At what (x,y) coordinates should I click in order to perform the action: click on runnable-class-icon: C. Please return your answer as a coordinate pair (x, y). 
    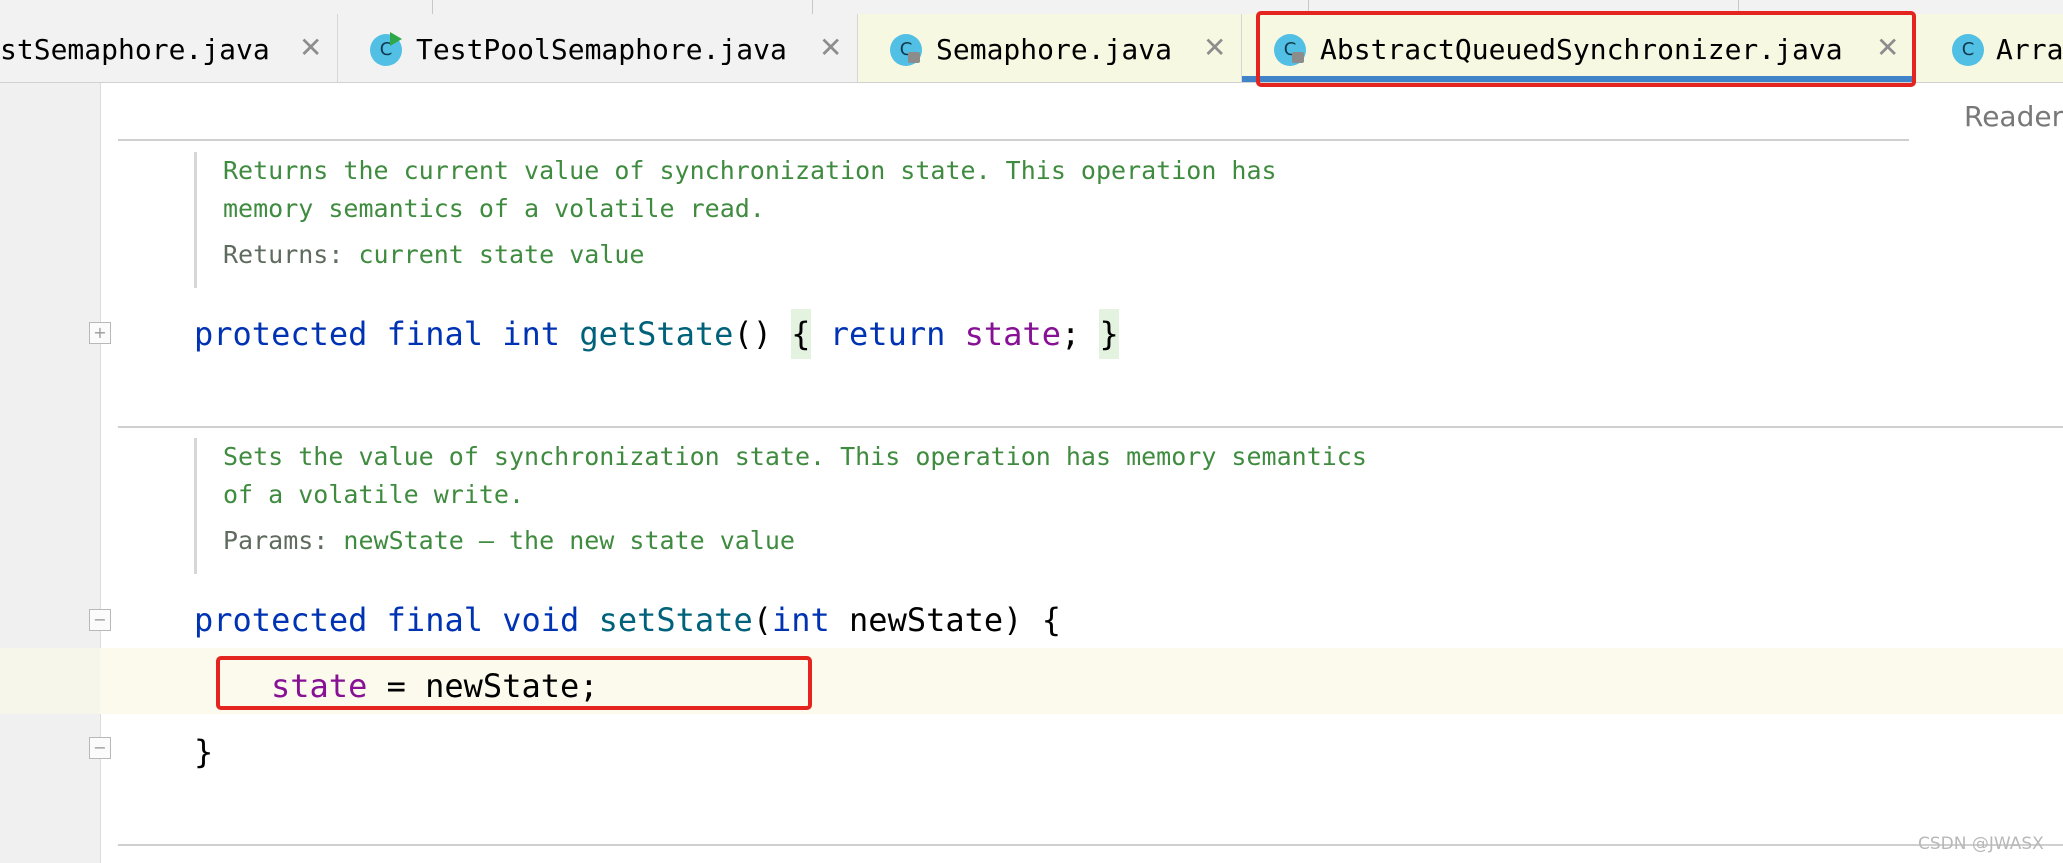
    Looking at the image, I should click on (386, 49).